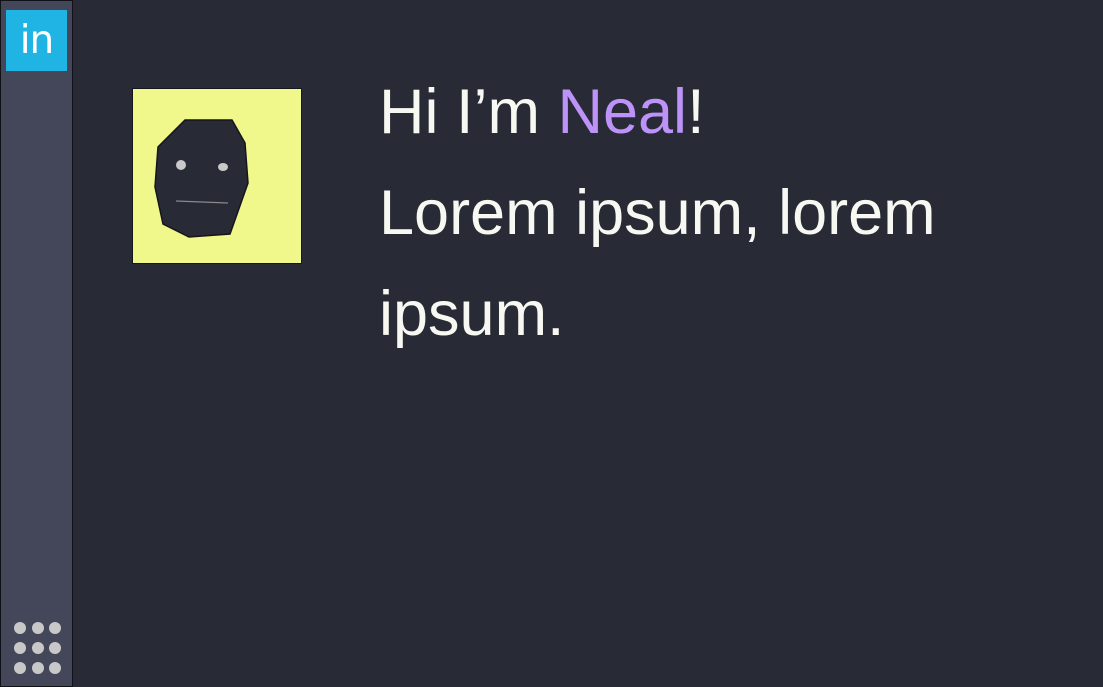 Image resolution: width=1103 pixels, height=687 pixels. Describe the element at coordinates (36, 343) in the screenshot. I see `sidebar: in` at that location.